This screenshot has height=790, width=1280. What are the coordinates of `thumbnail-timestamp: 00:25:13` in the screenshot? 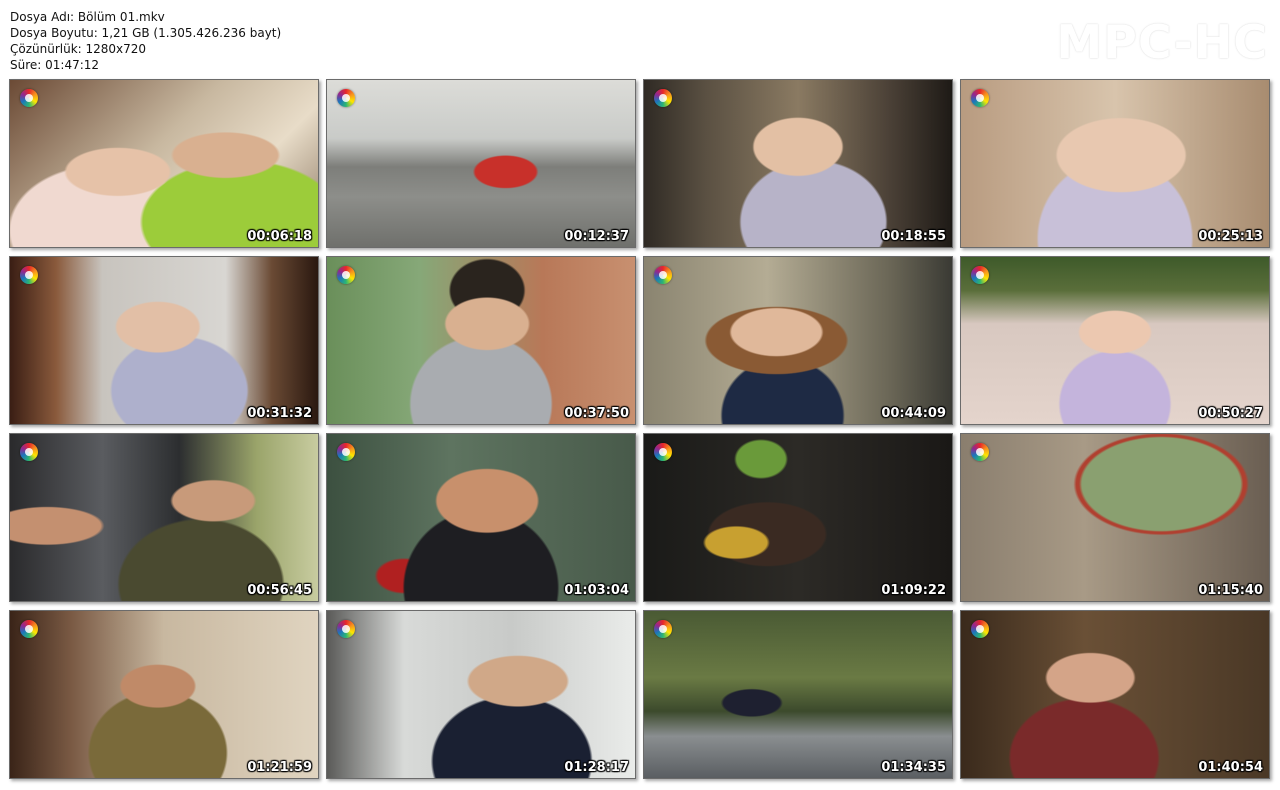 It's located at (1230, 236).